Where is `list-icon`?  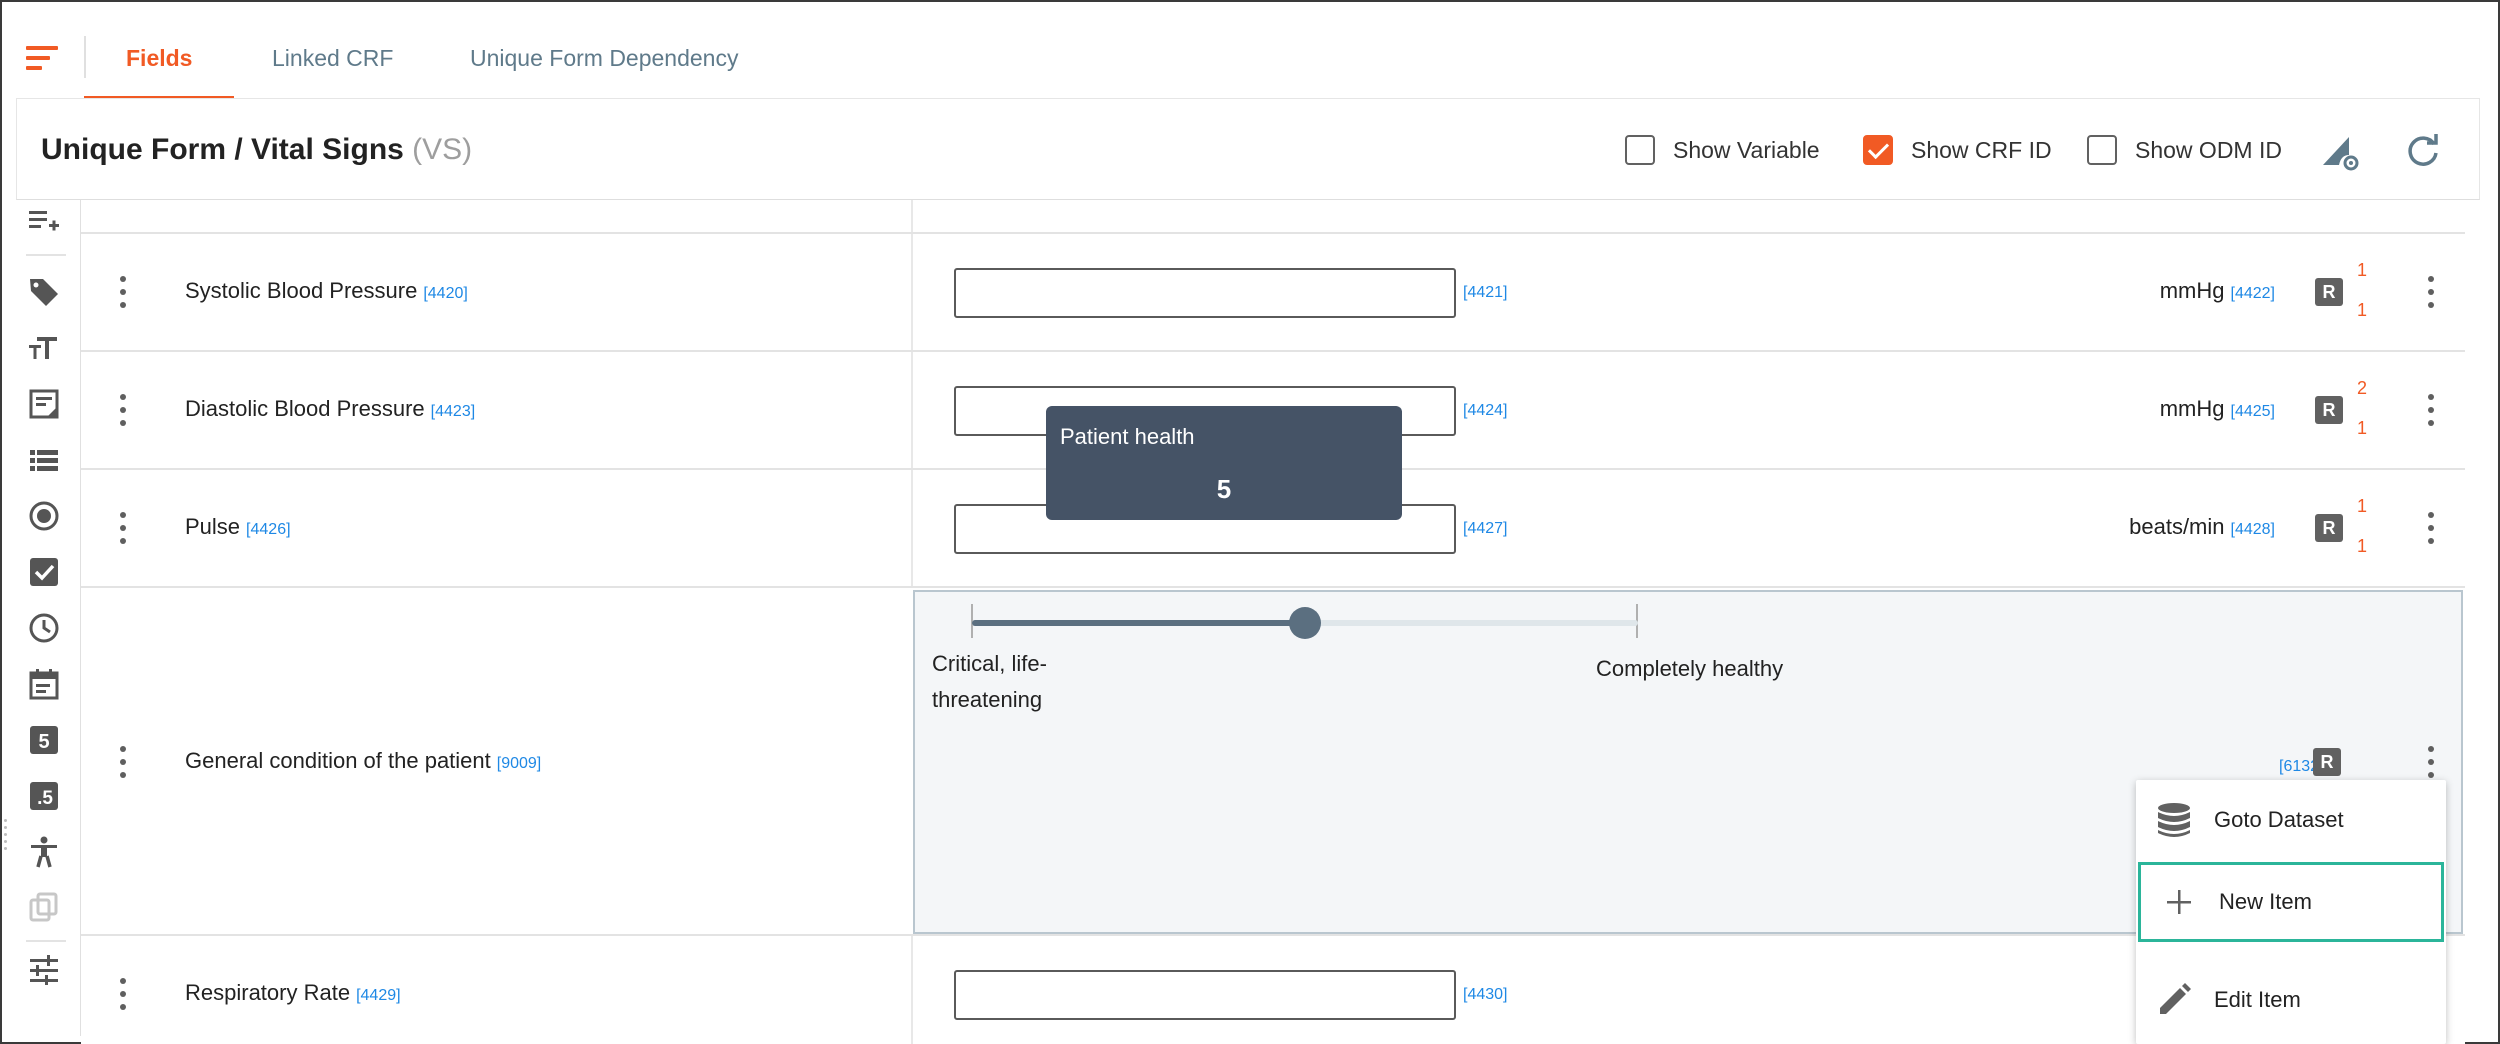 list-icon is located at coordinates (44, 460).